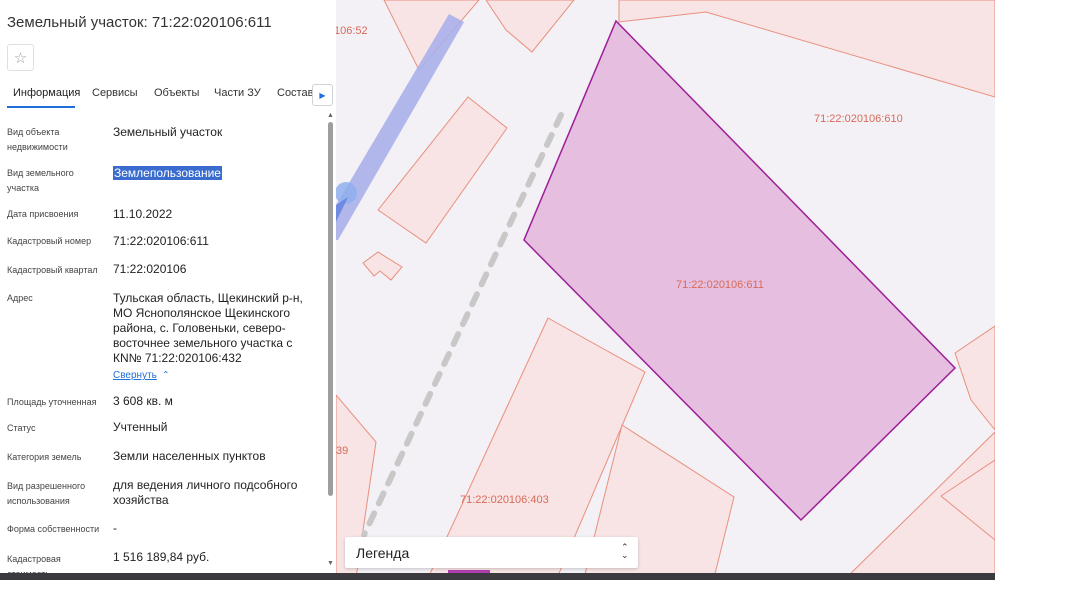  I want to click on land-kind-value: Землепользование, so click(215, 173).